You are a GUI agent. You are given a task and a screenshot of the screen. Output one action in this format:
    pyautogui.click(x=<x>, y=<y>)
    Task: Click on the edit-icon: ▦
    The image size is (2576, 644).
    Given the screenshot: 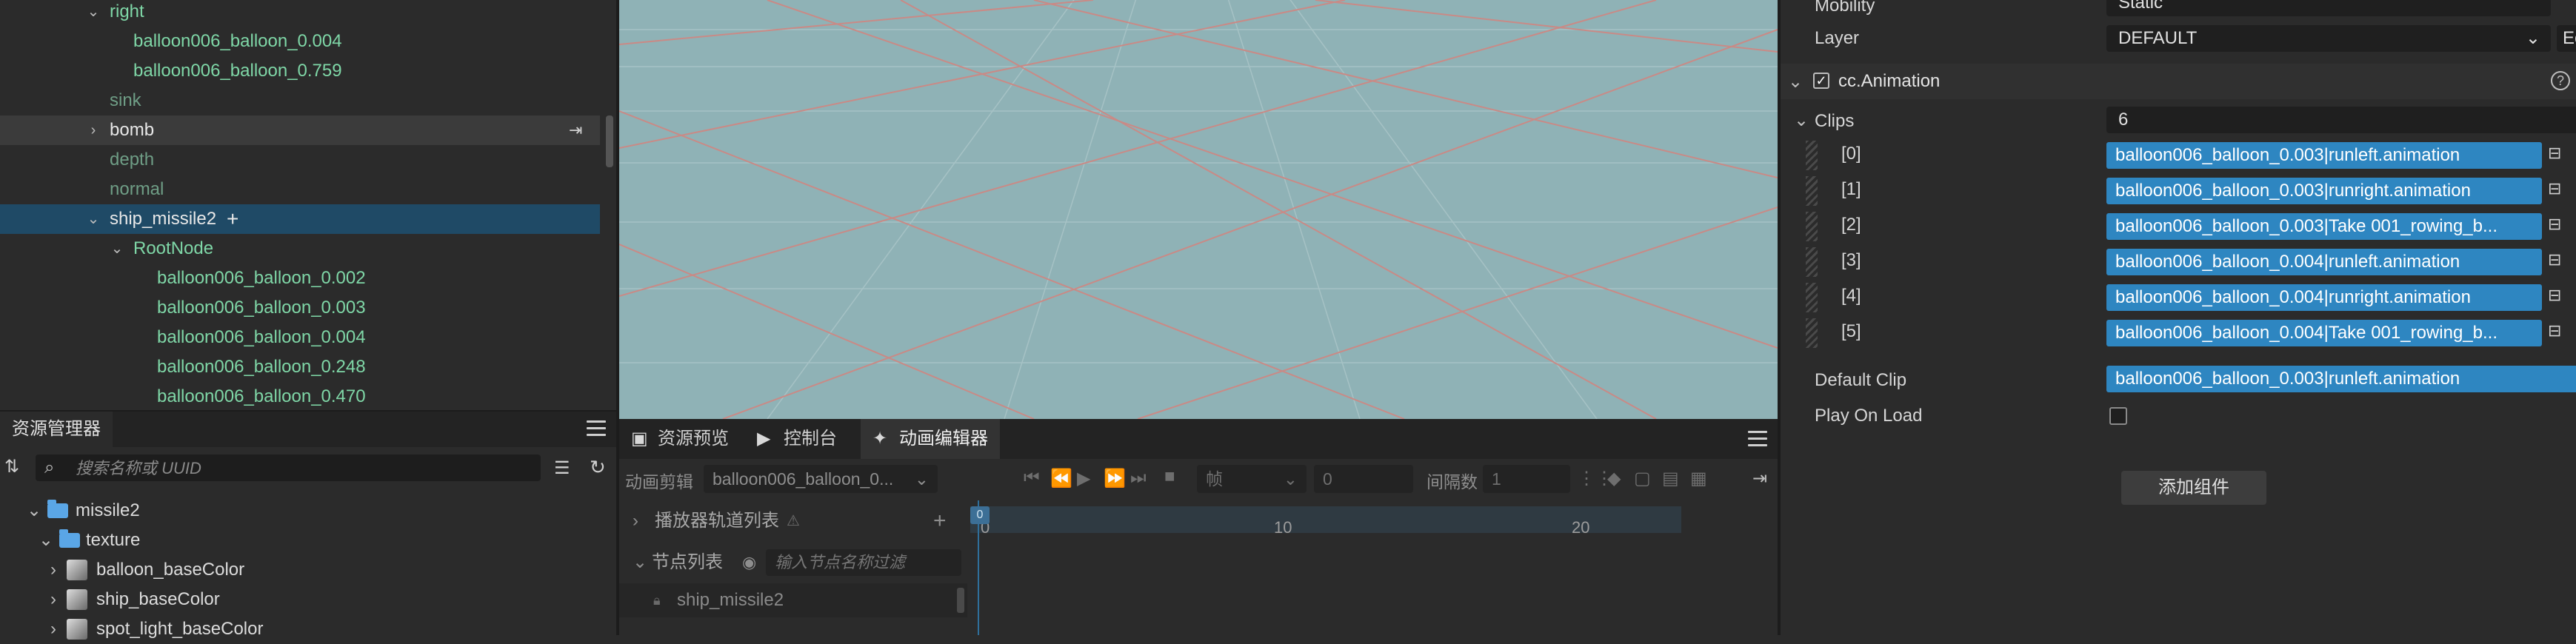 What is the action you would take?
    pyautogui.click(x=1698, y=478)
    